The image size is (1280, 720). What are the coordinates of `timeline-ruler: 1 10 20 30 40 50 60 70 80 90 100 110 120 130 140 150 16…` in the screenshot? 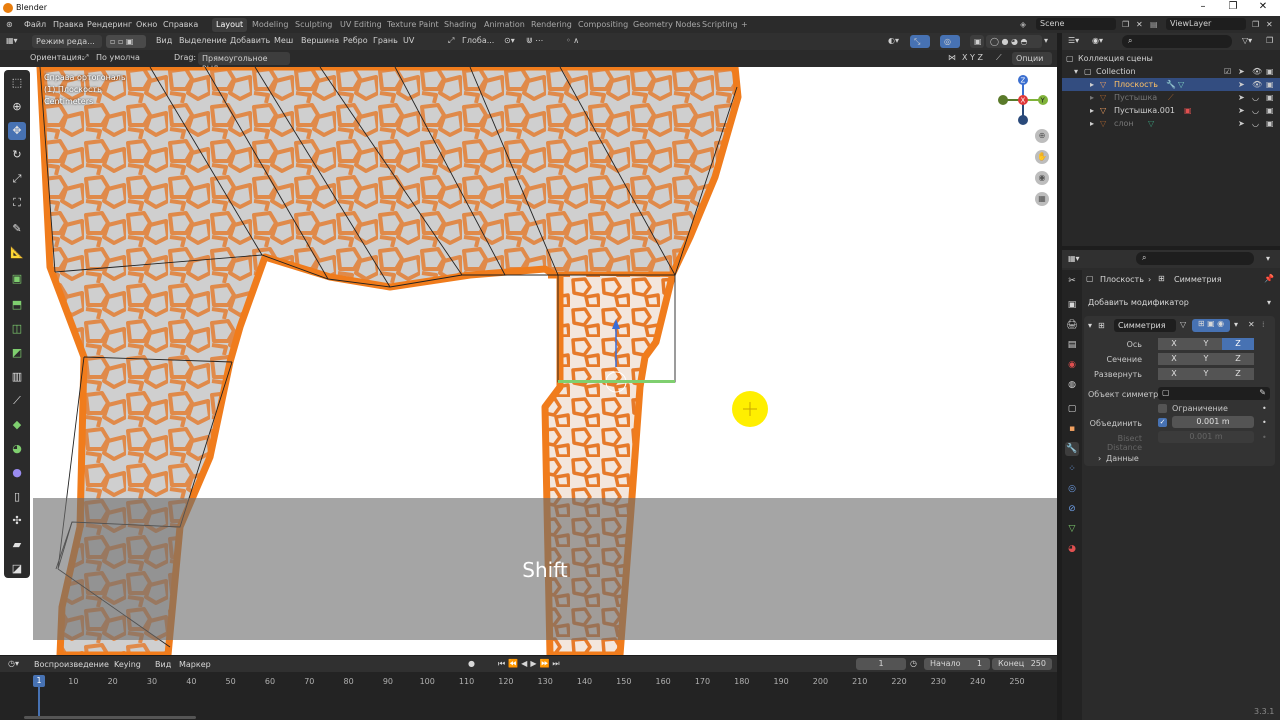 It's located at (528, 696).